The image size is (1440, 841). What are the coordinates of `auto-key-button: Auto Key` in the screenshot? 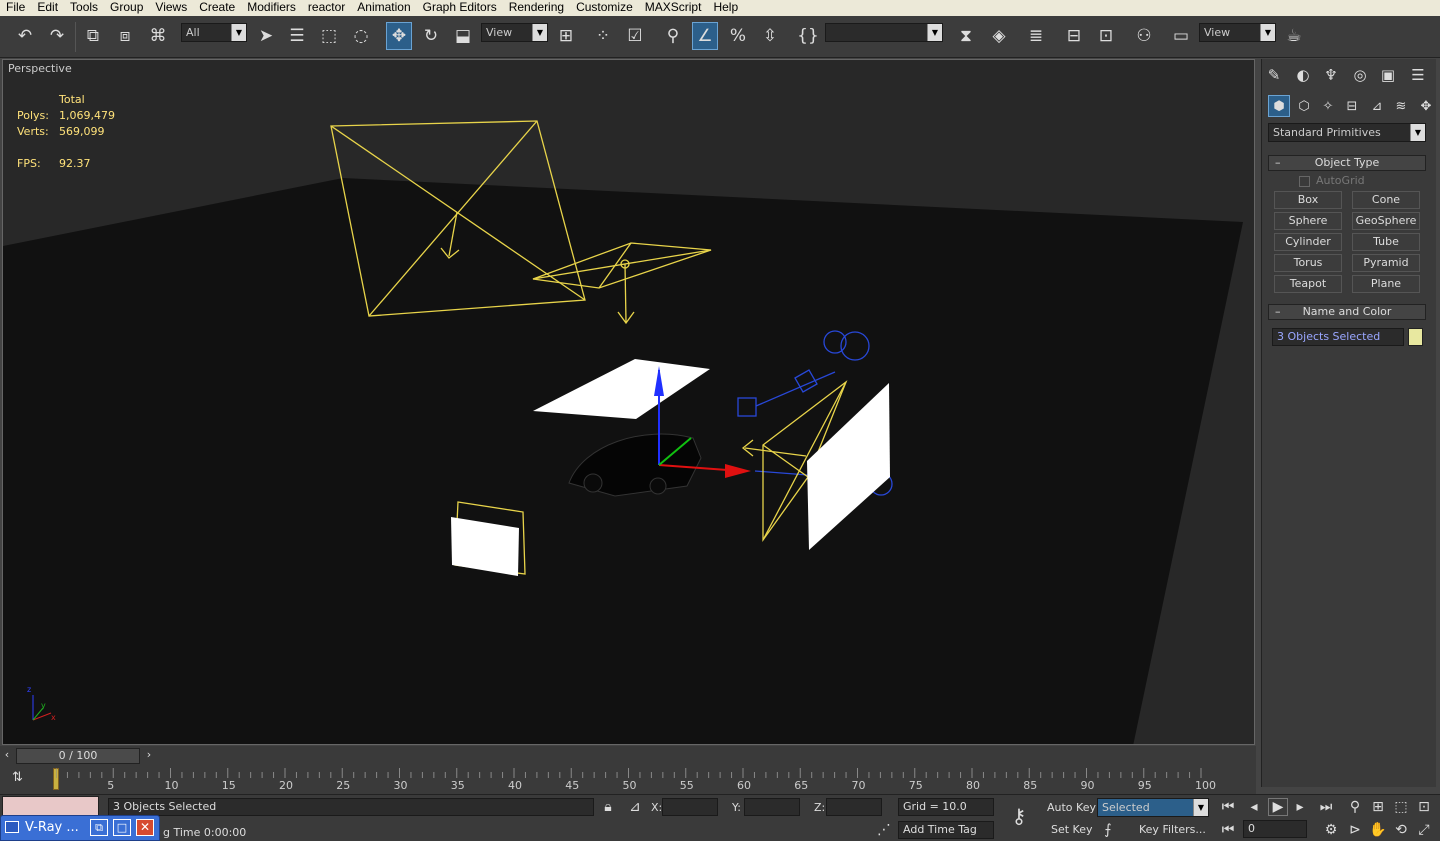 It's located at (1071, 807).